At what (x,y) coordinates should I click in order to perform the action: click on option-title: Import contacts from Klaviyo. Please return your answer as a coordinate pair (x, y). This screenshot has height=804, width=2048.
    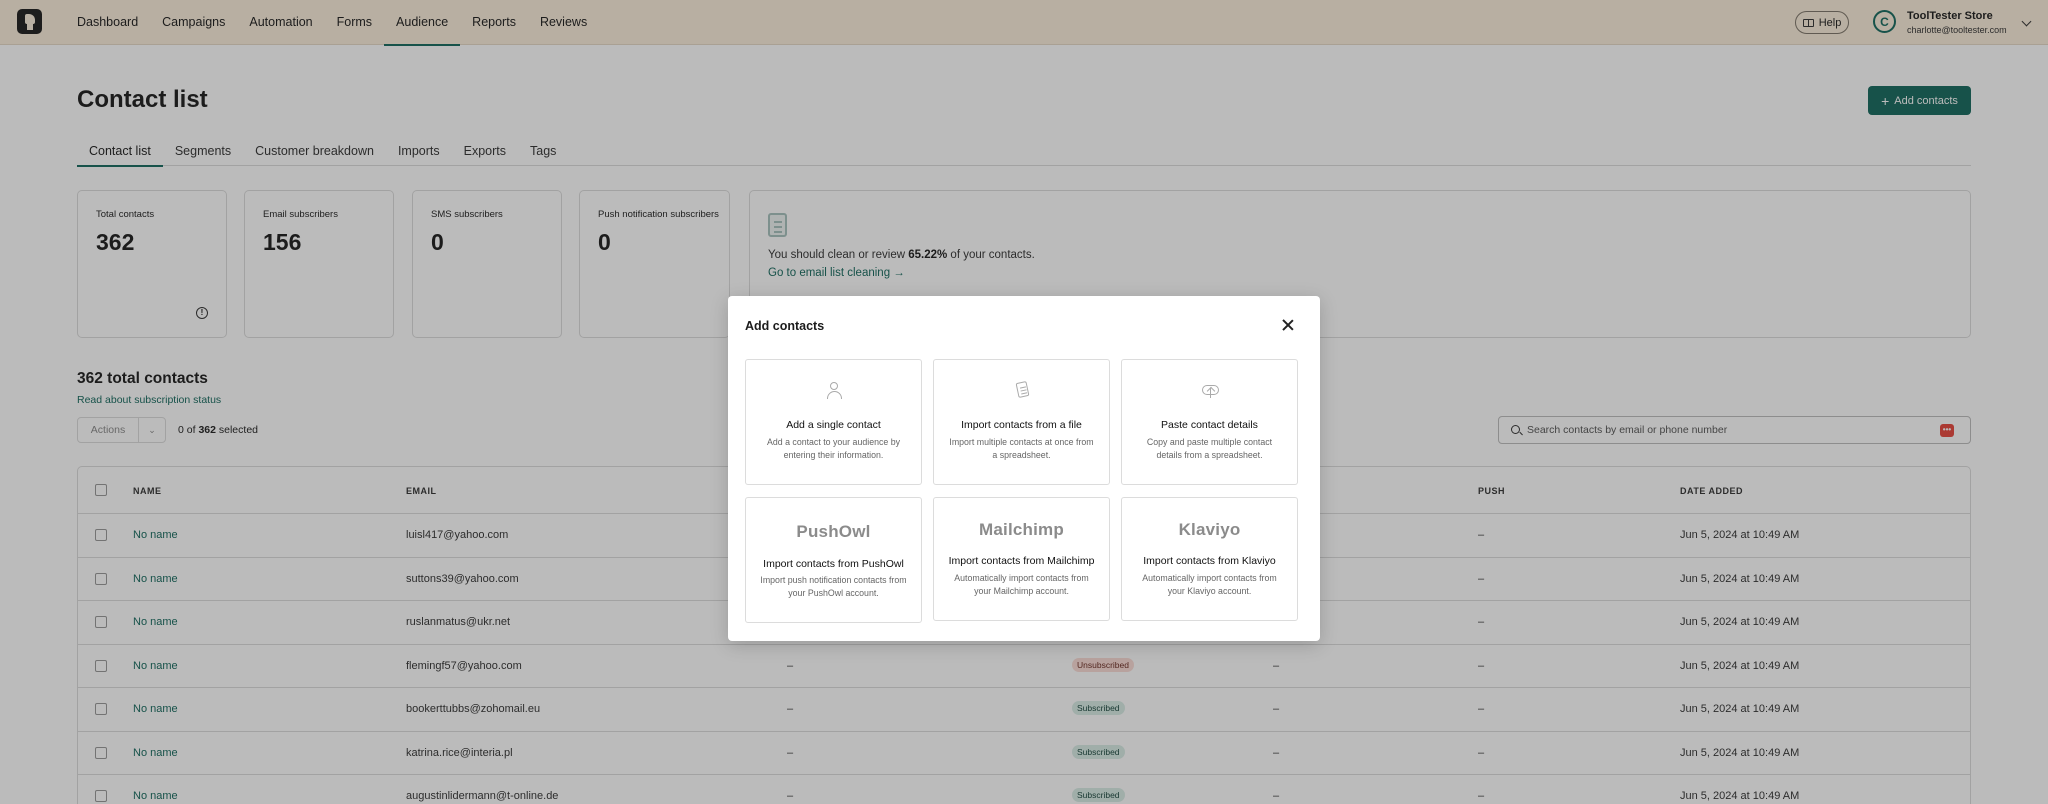
    Looking at the image, I should click on (1209, 561).